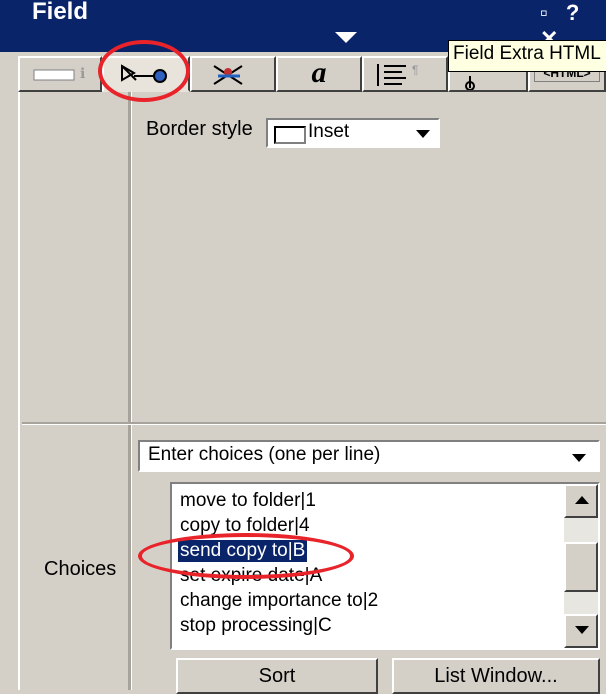  Describe the element at coordinates (329, 131) in the screenshot. I see `border-style-value: Inset` at that location.